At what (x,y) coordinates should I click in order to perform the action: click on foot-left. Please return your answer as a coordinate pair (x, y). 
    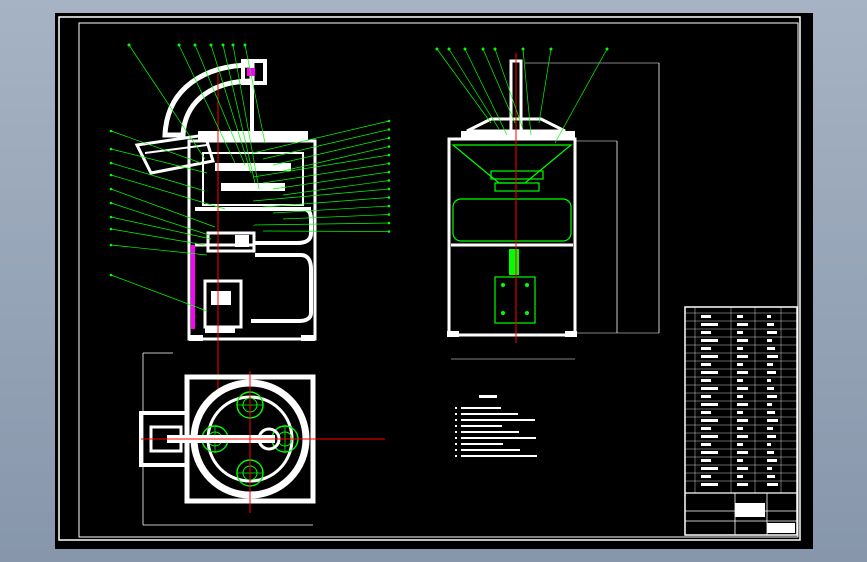
    Looking at the image, I should click on (196, 338).